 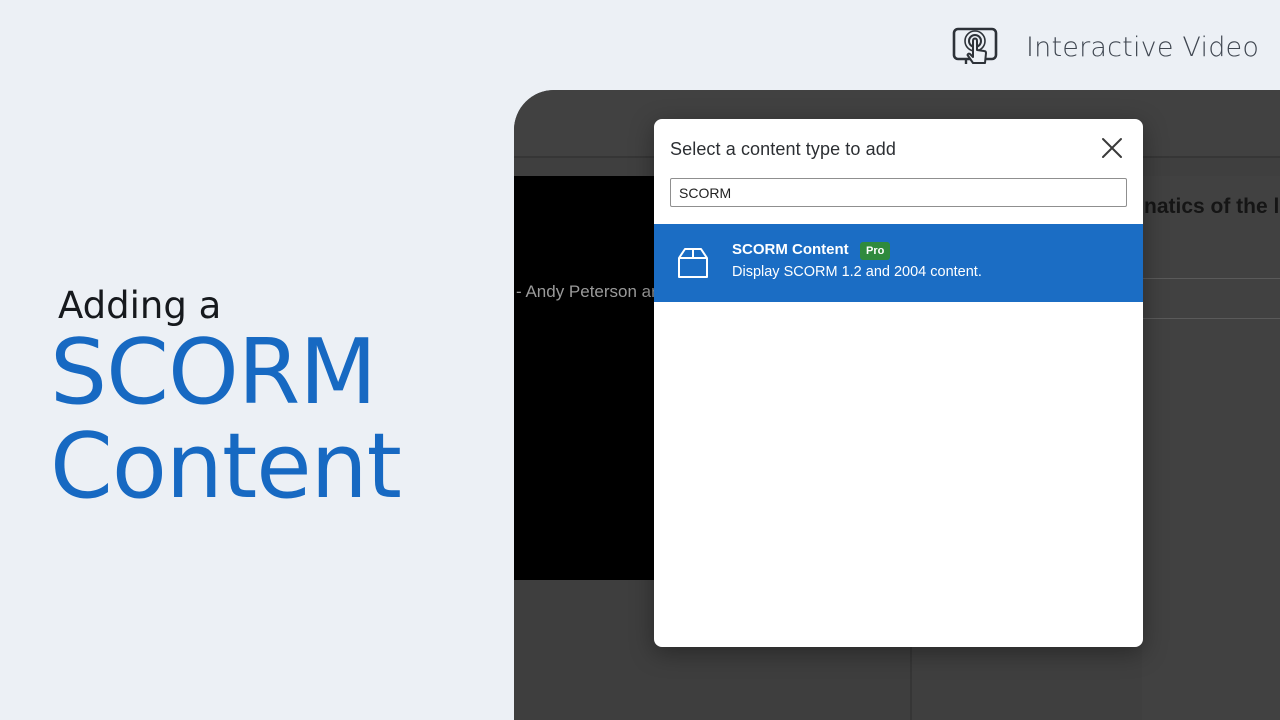 I want to click on brand-header: Interactive Video, so click(x=1105, y=47).